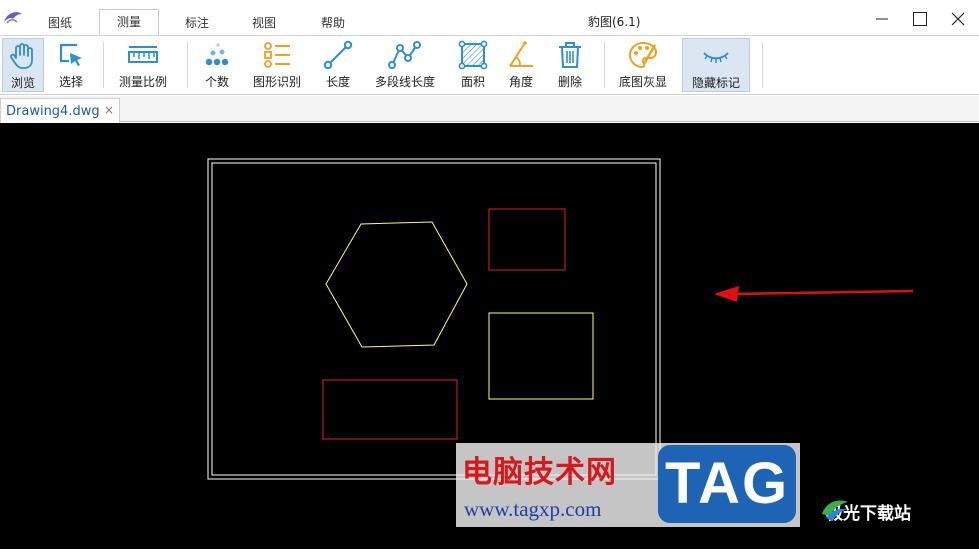 The image size is (979, 549). What do you see at coordinates (541, 356) in the screenshot?
I see `yellow-rectangle` at bounding box center [541, 356].